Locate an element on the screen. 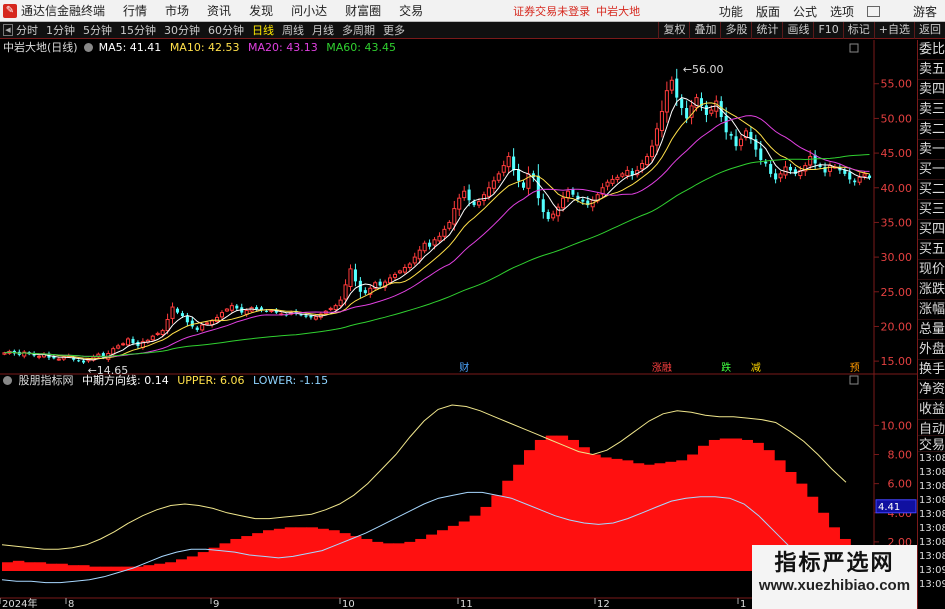 The image size is (945, 609). tool-button-0: 复权 is located at coordinates (673, 30).